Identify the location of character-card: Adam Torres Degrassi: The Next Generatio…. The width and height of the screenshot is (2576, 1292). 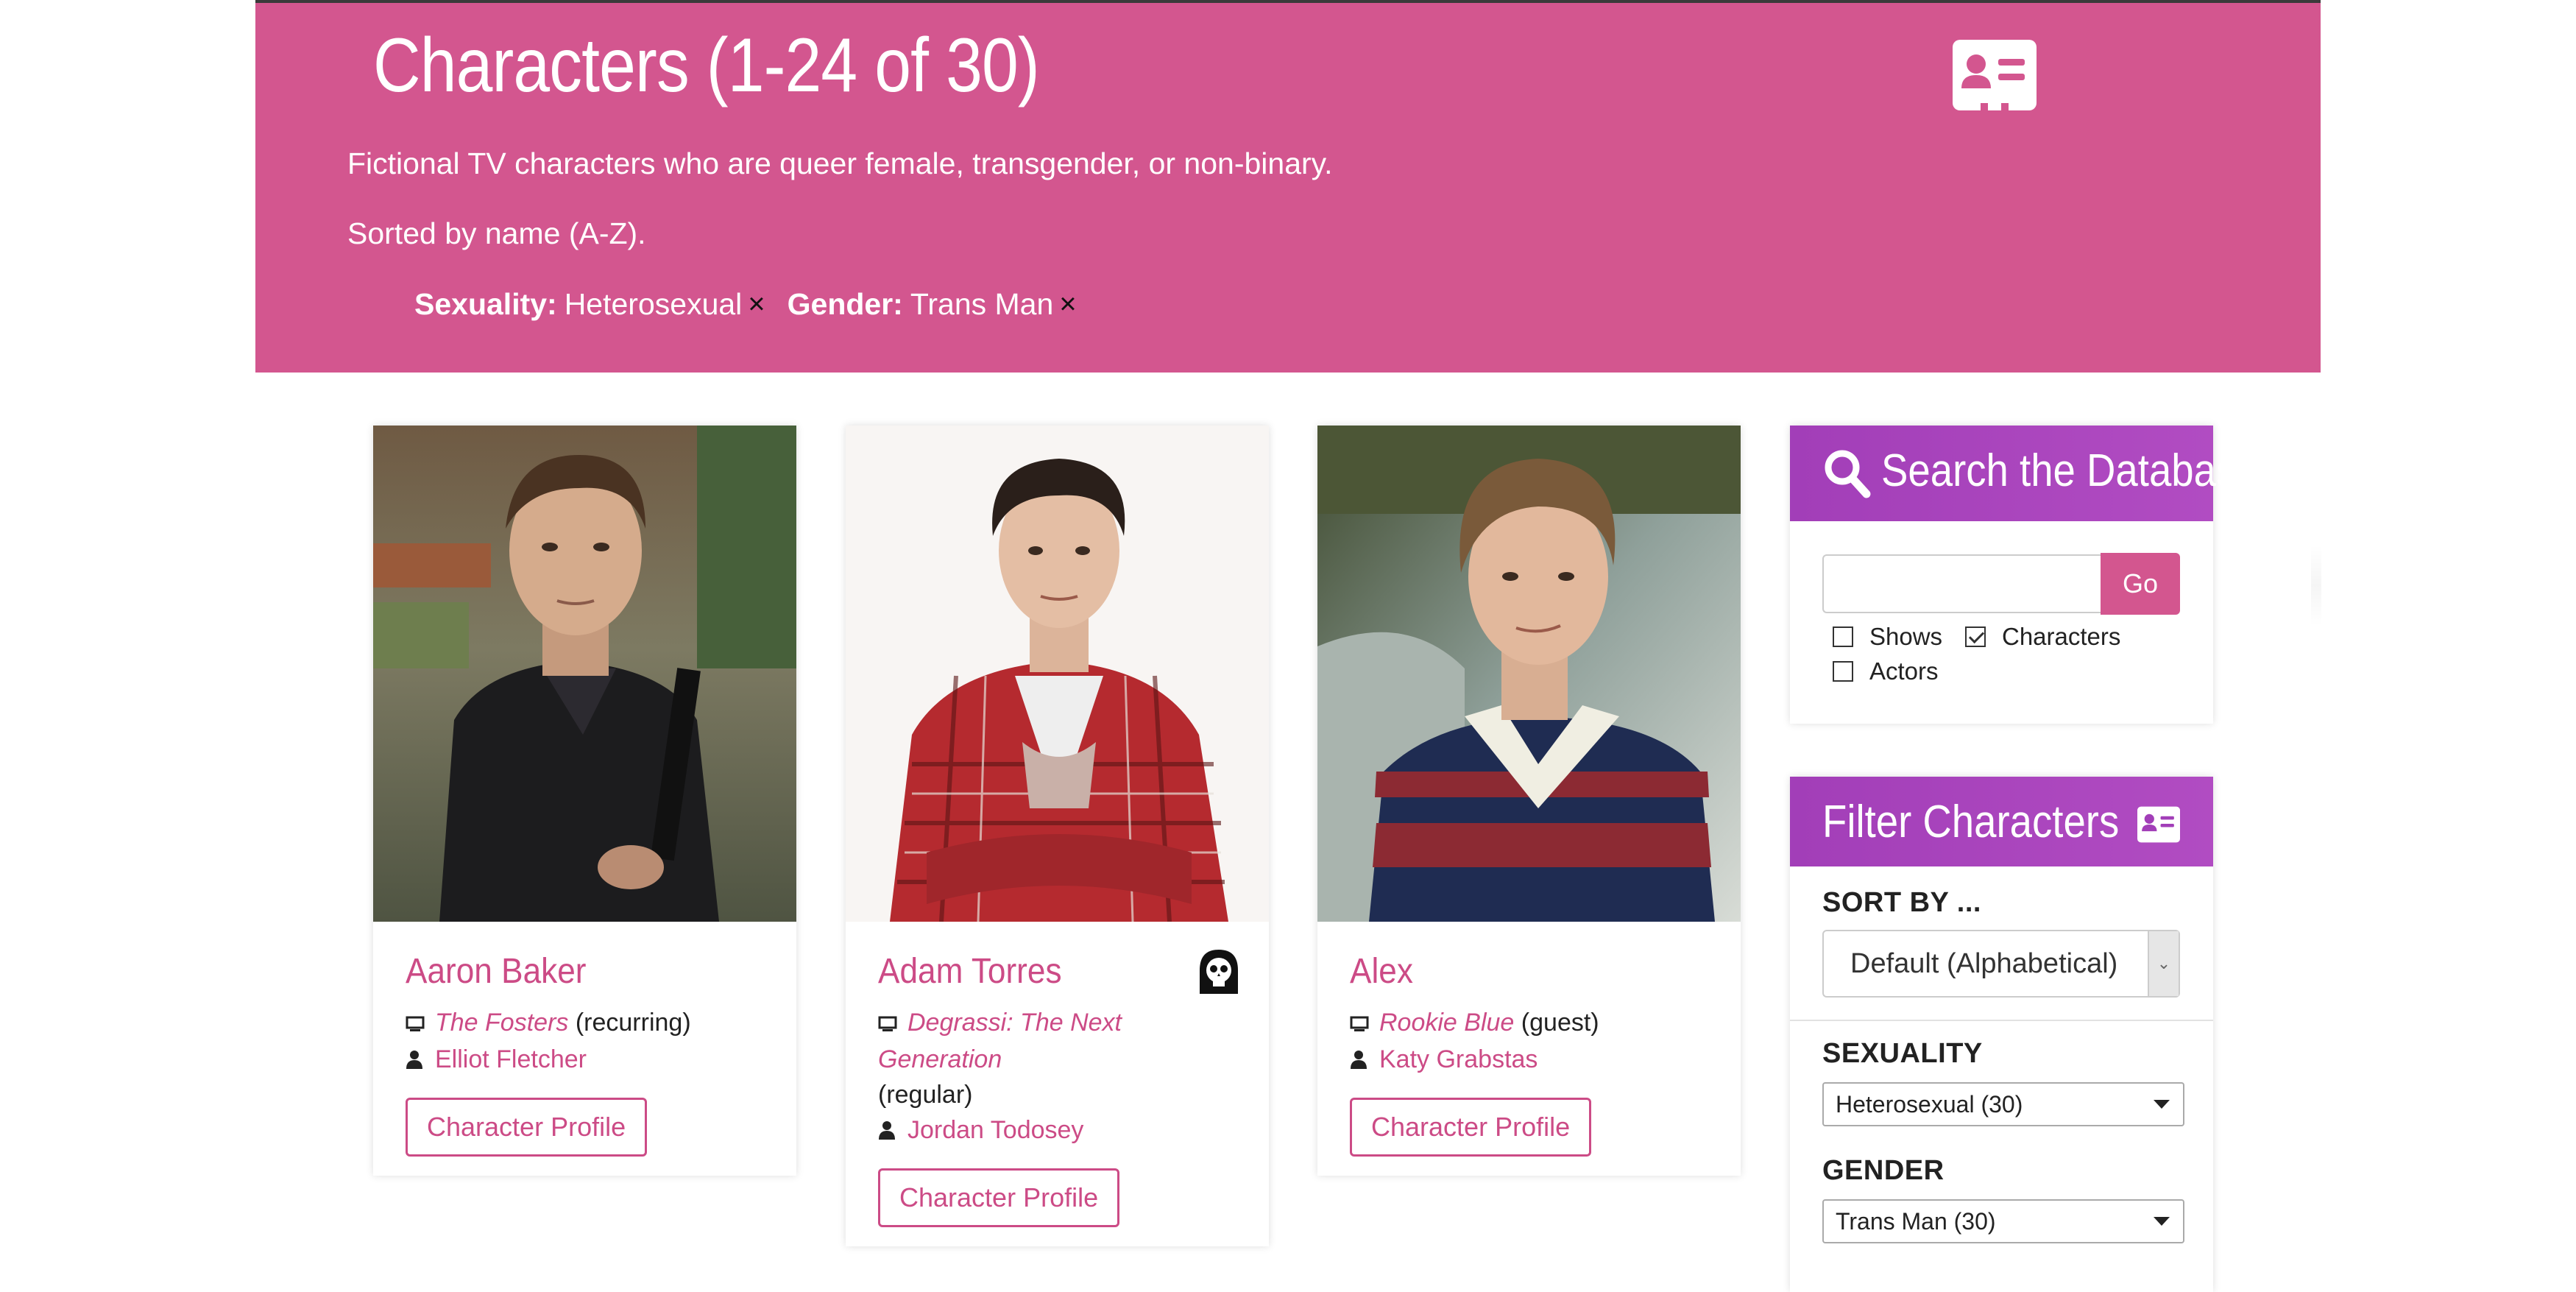
(1057, 836).